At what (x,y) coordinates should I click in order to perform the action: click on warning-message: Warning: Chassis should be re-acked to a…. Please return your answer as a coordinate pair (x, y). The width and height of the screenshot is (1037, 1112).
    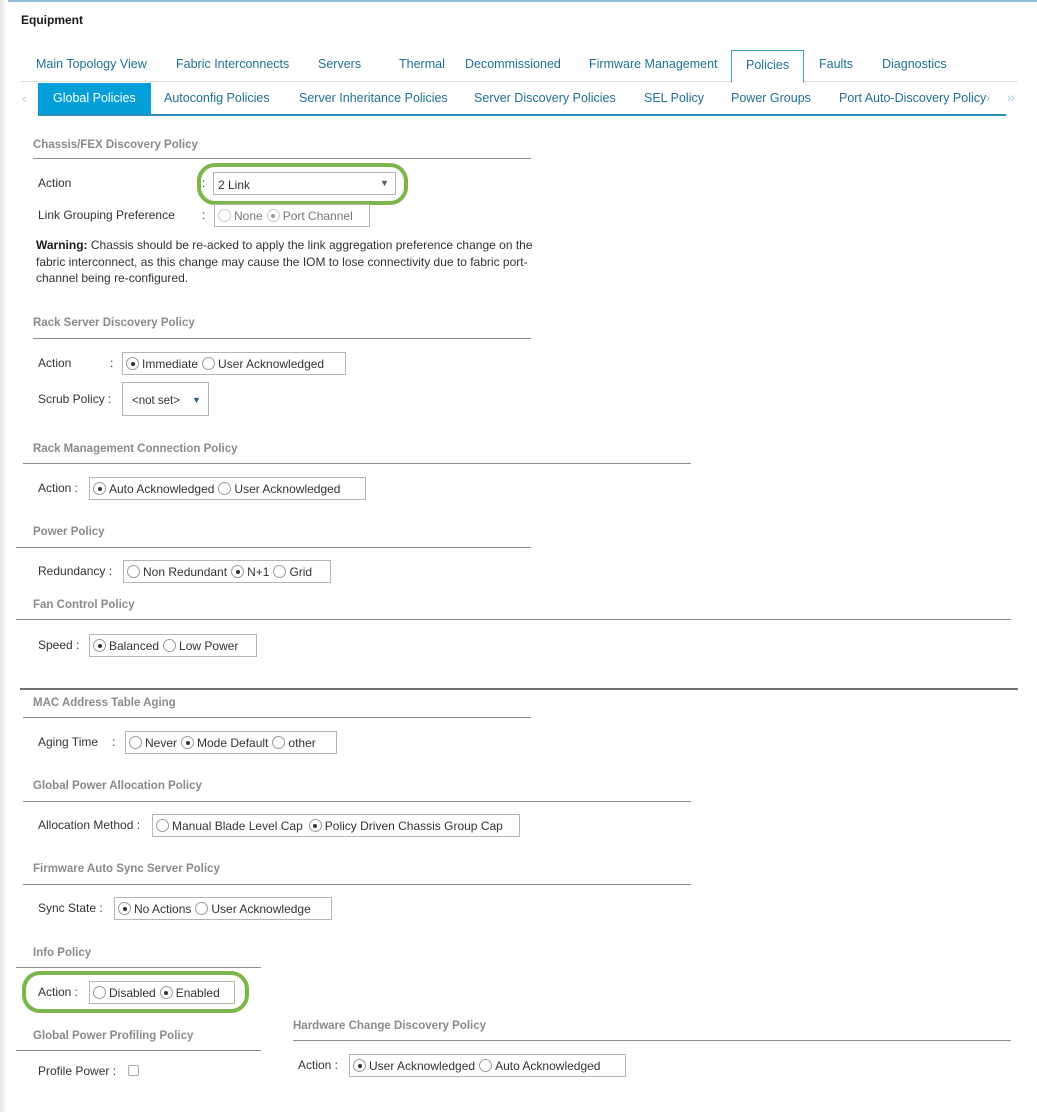
    Looking at the image, I should click on (286, 262).